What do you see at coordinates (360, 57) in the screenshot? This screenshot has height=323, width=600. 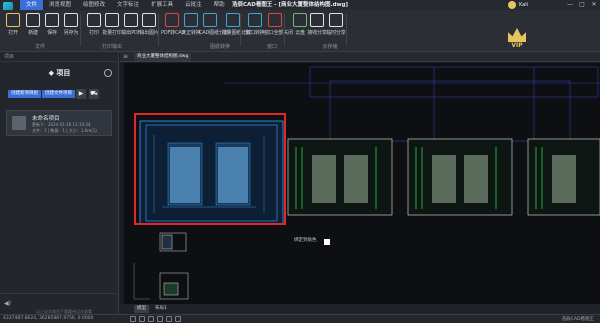 I see `document-tab-bar: ≡ 商业大厦整体结构图.dwg` at bounding box center [360, 57].